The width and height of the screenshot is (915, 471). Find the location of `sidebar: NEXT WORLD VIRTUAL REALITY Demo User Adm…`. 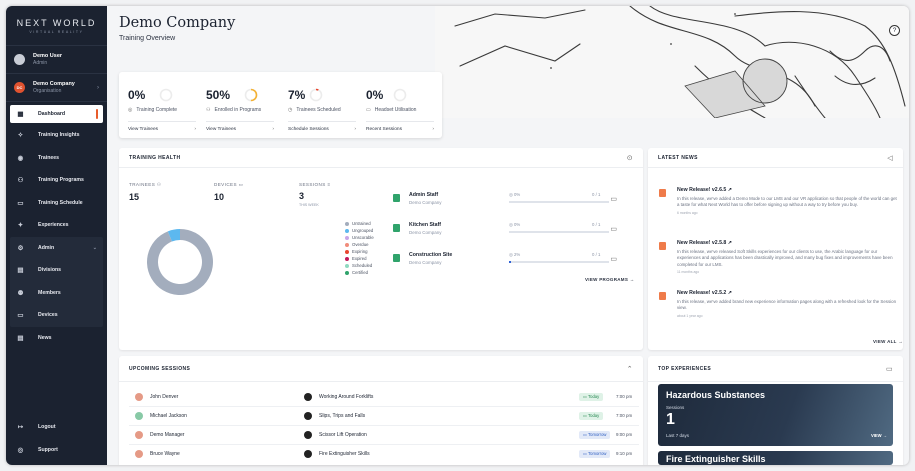

sidebar: NEXT WORLD VIRTUAL REALITY Demo User Adm… is located at coordinates (56, 235).